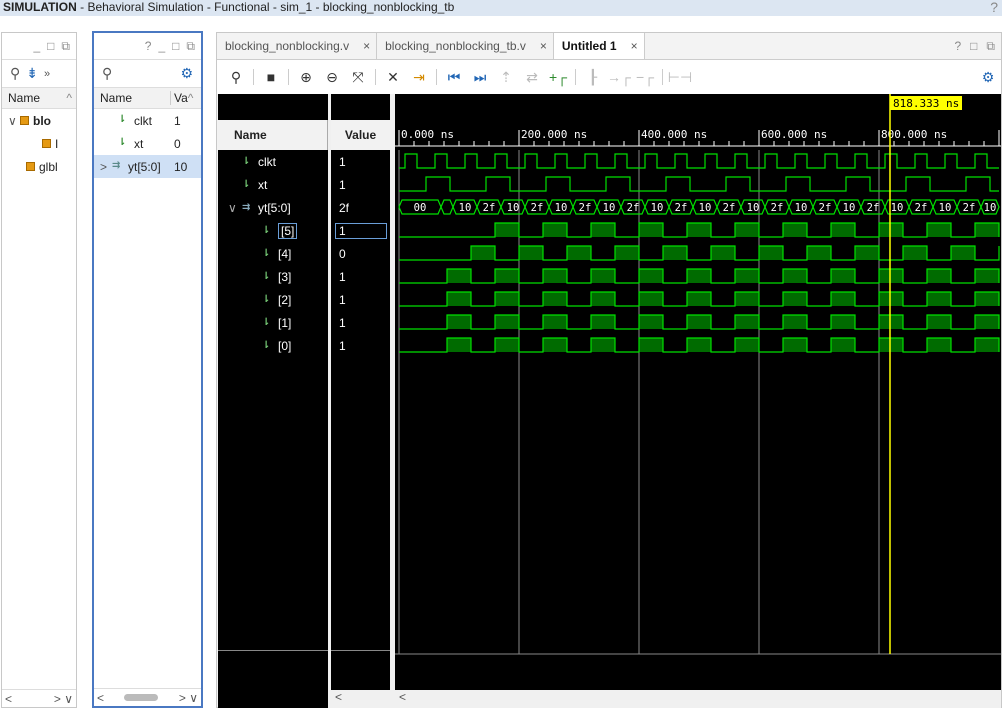  I want to click on previous-marker-icon: ┠, so click(593, 77).